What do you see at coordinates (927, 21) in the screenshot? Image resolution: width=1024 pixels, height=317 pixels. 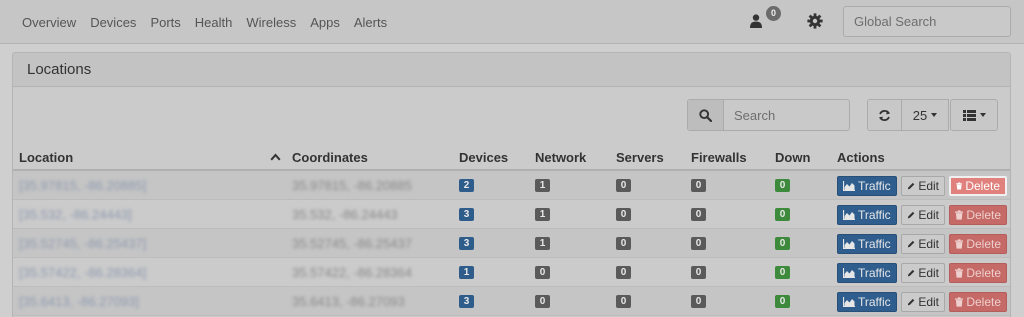 I see `global-search-input` at bounding box center [927, 21].